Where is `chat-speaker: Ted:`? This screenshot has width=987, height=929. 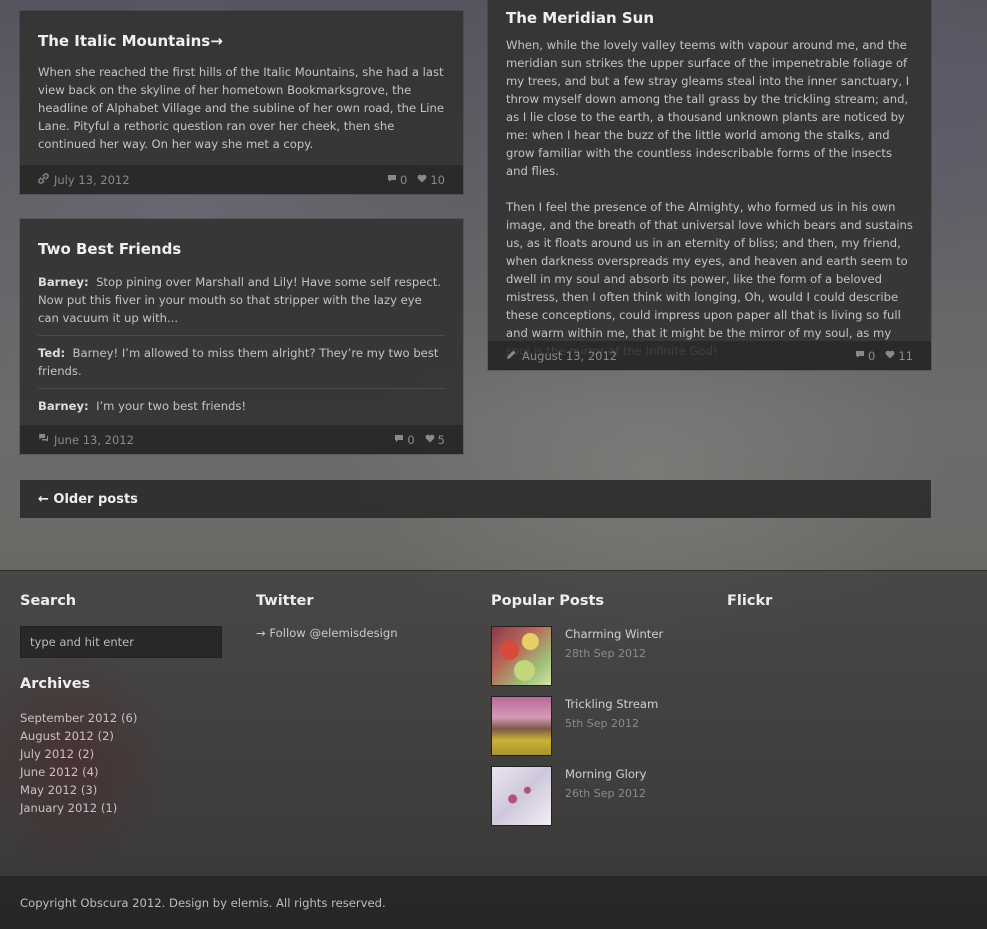 chat-speaker: Ted: is located at coordinates (52, 353).